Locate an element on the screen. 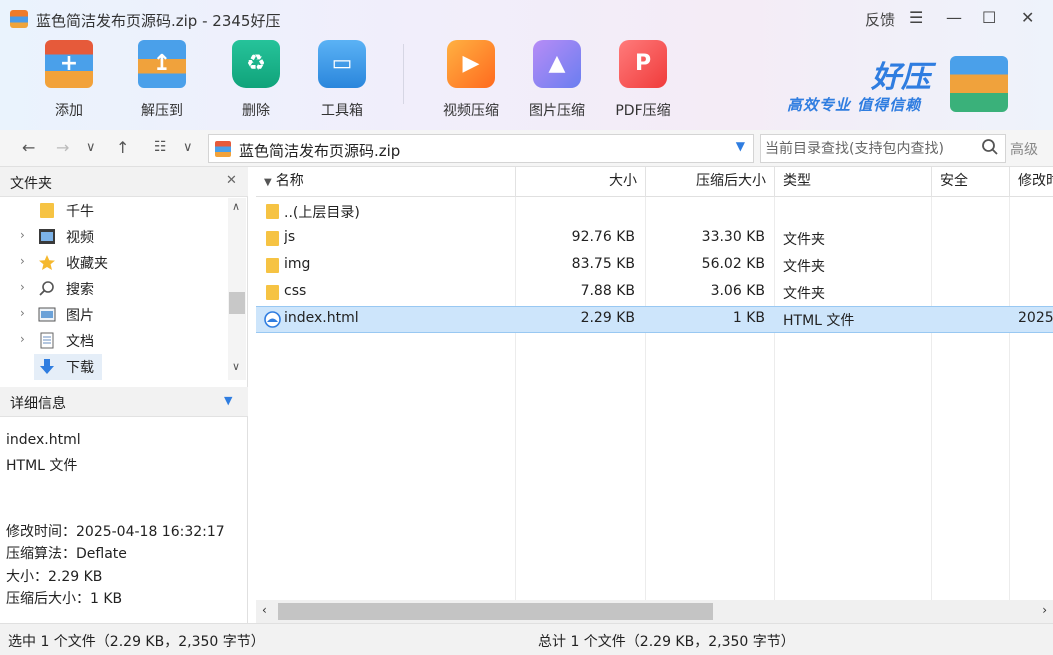  brand: 好压 高效专业 值得信赖 is located at coordinates (900, 84).